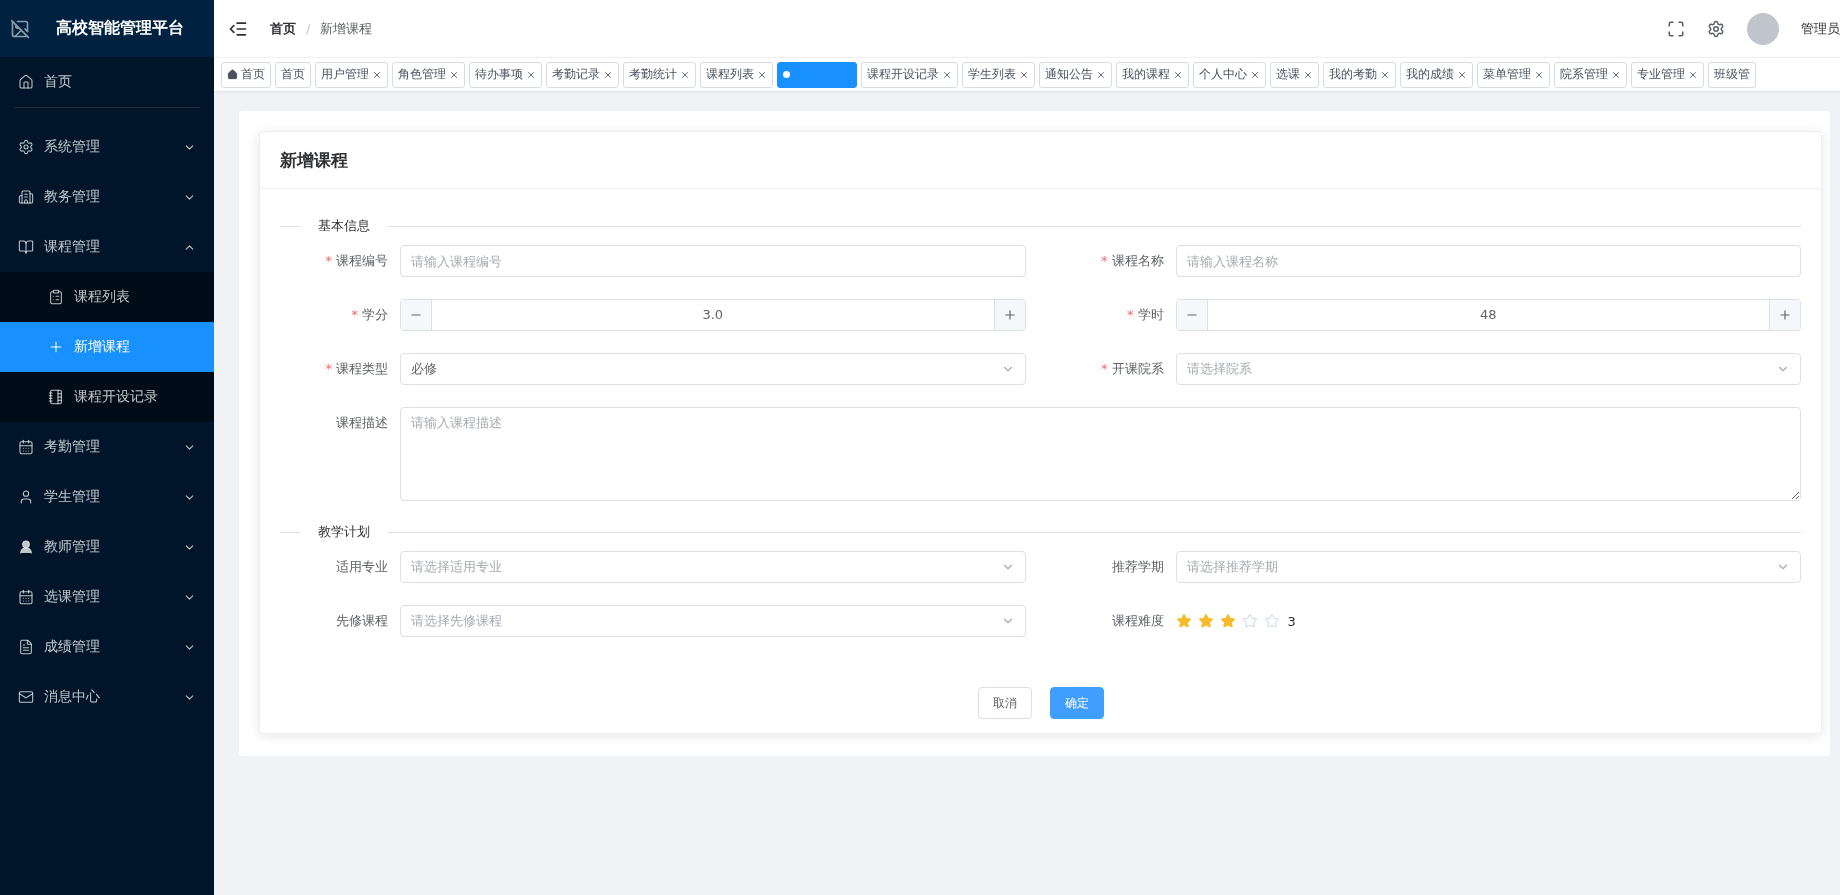 Image resolution: width=1840 pixels, height=895 pixels. I want to click on field-label: * 课程名称, so click(1132, 261).